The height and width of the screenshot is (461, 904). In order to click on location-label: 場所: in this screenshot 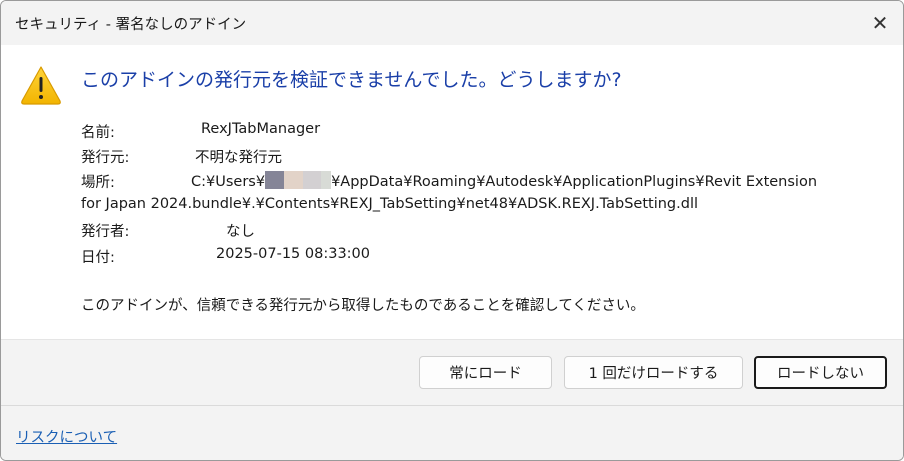, I will do `click(98, 183)`.